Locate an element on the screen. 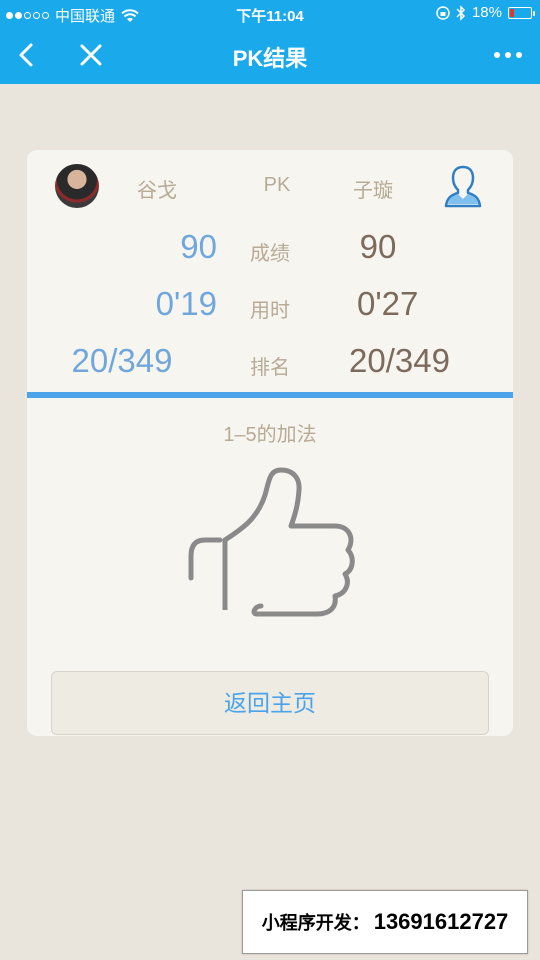  user-avatar-icon is located at coordinates (463, 186).